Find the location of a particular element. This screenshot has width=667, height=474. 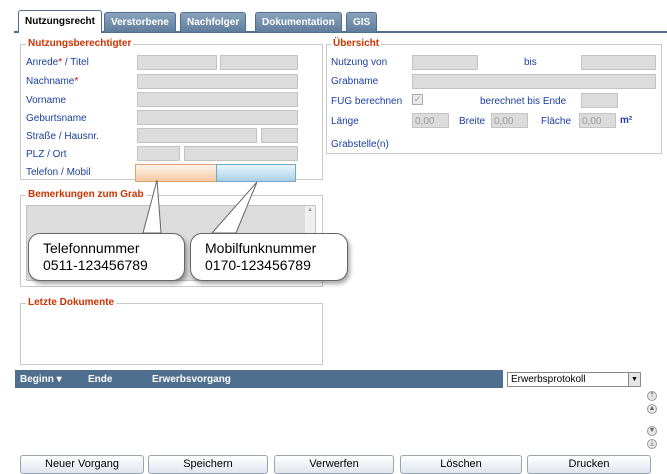

scroll-top-icon: ⤒ is located at coordinates (652, 396).